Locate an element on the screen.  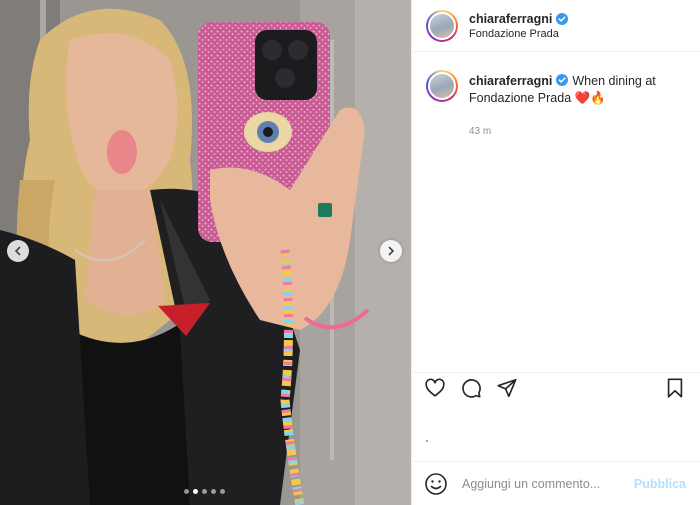
comment-button is located at coordinates (472, 389).